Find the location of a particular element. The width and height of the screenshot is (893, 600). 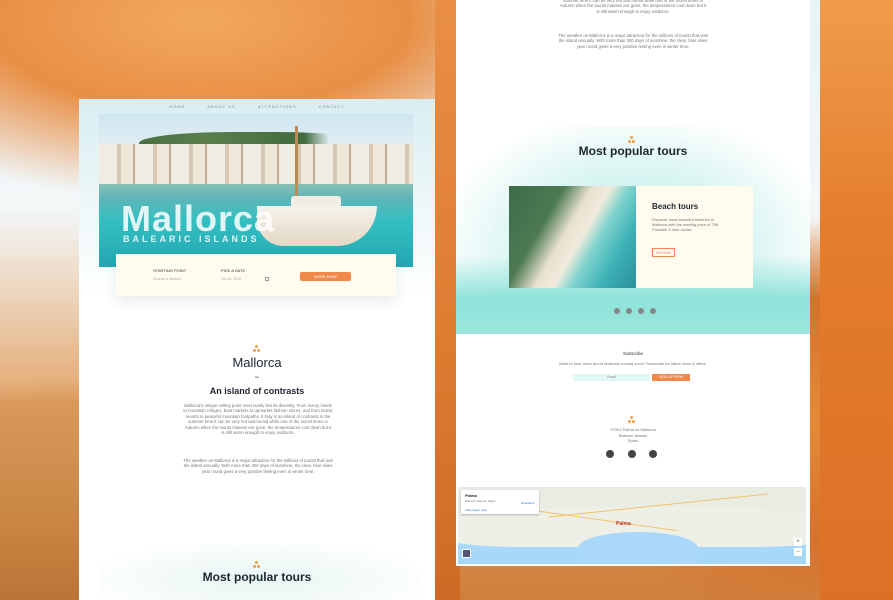

tour-card-title: Beach tours is located at coordinates (675, 206).